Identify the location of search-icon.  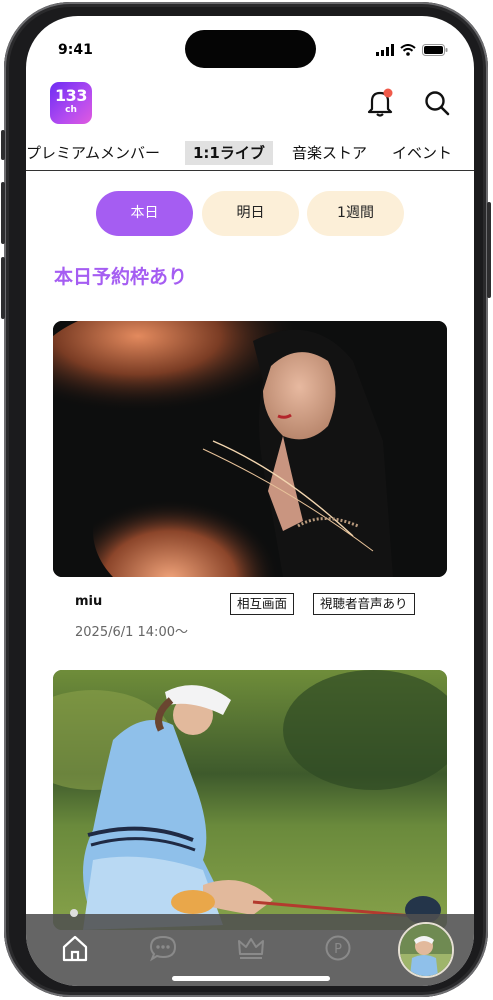
(437, 103).